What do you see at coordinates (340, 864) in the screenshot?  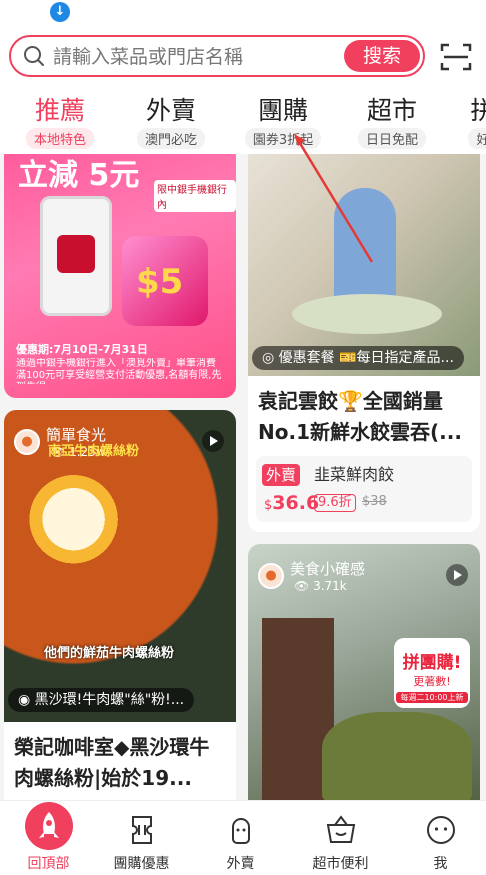 I see `nav-label: 超市便利` at bounding box center [340, 864].